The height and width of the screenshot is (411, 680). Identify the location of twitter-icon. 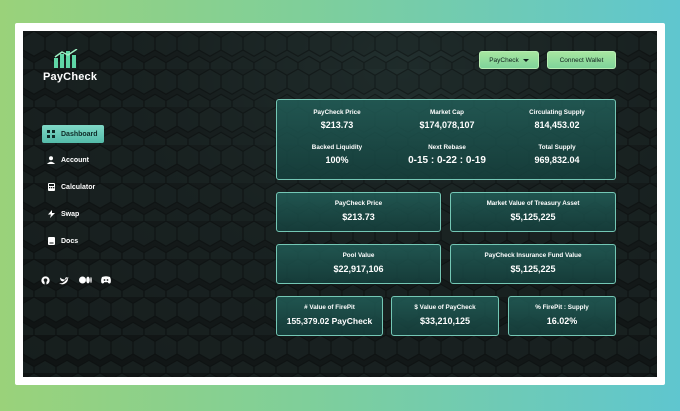
(64, 280).